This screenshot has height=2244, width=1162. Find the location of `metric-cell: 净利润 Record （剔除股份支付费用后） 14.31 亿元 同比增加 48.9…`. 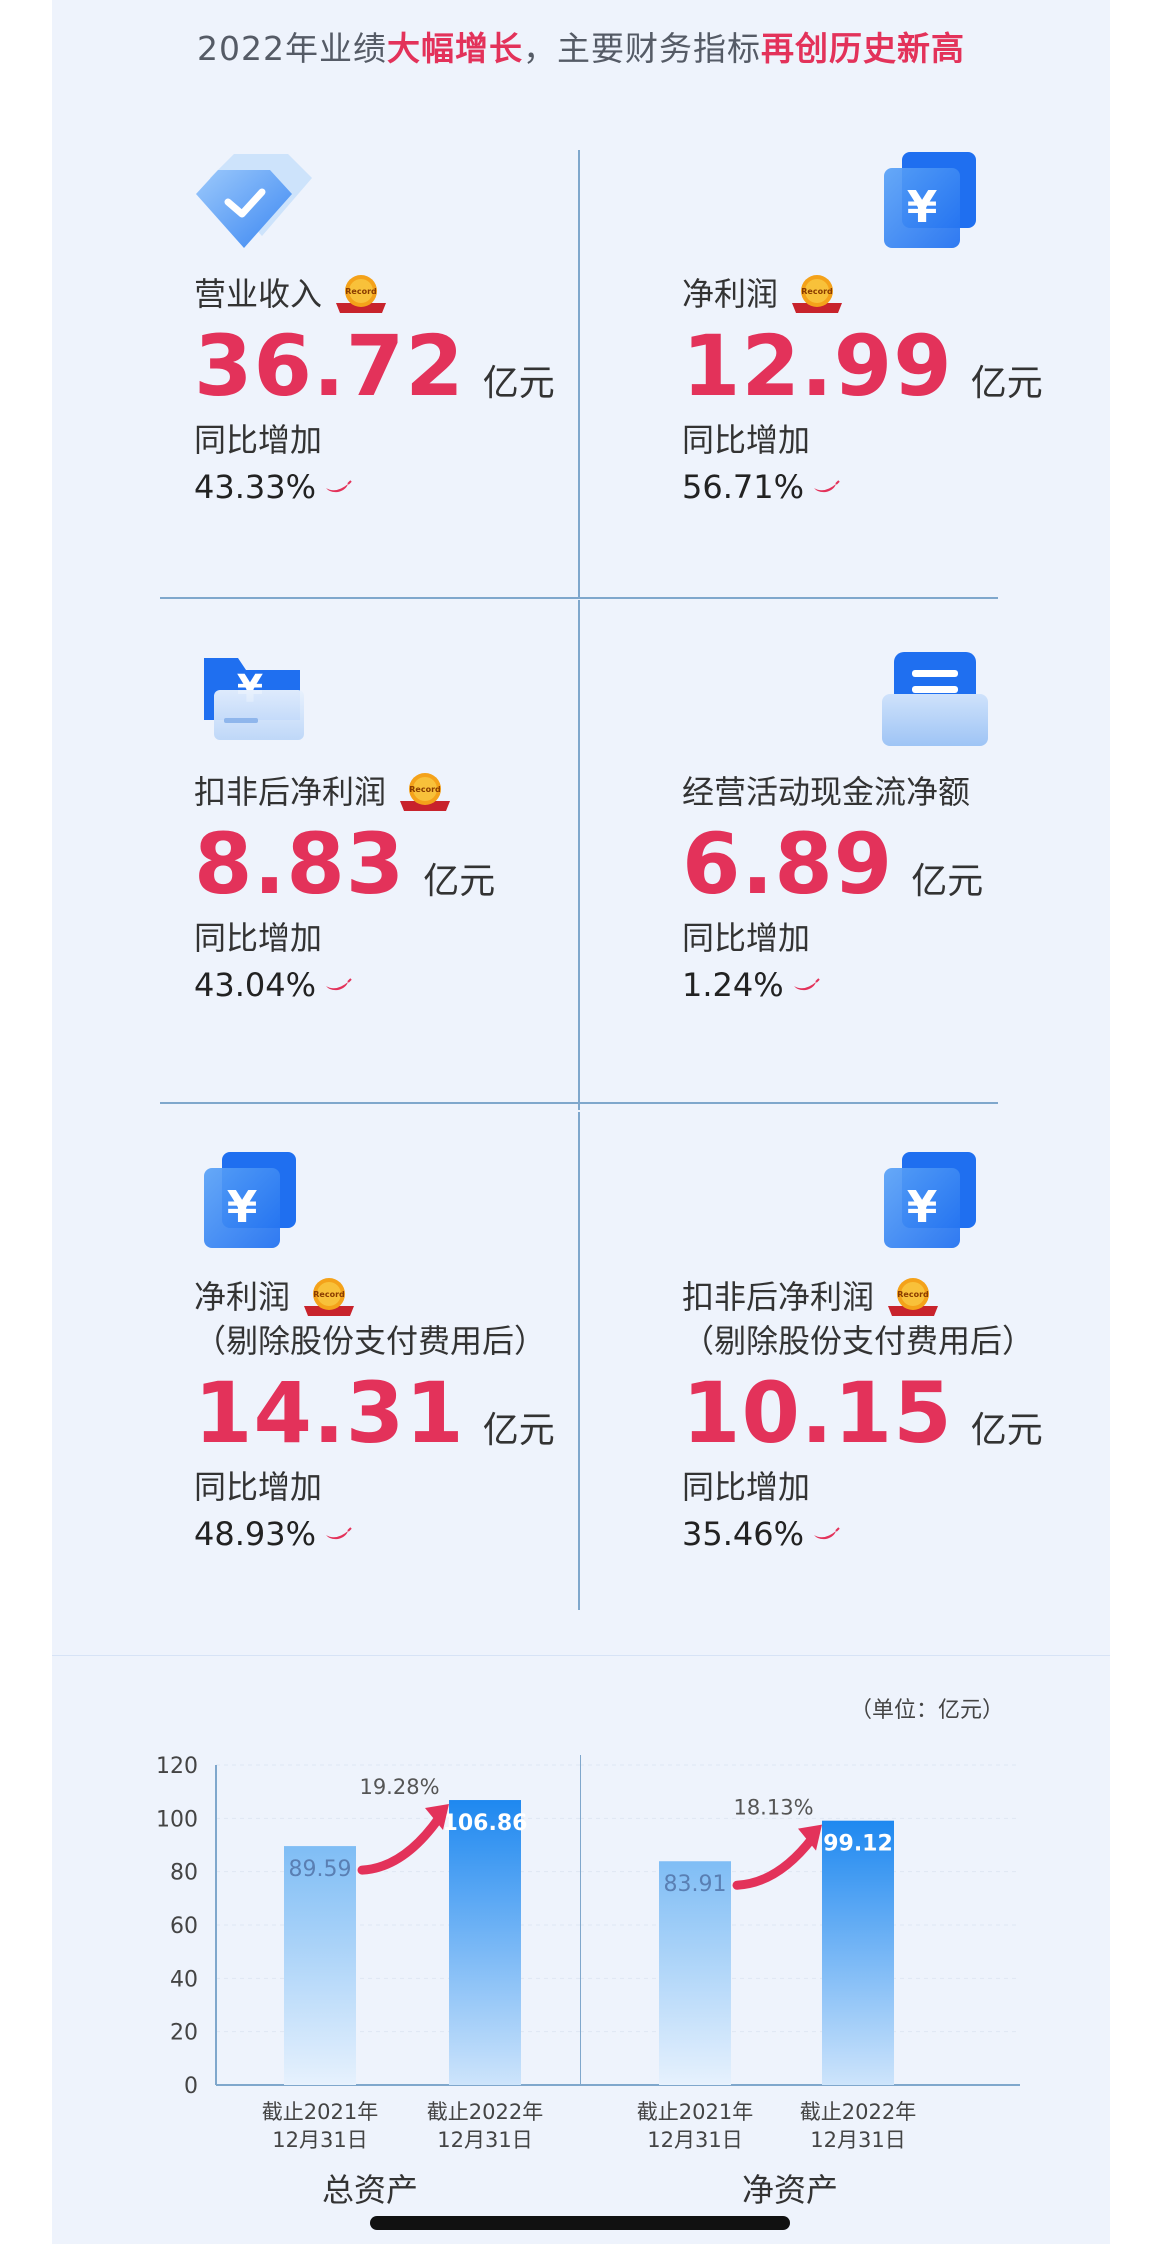

metric-cell: 净利润 Record （剔除股份支付费用后） 14.31 亿元 同比增加 48.9… is located at coordinates (404, 1417).